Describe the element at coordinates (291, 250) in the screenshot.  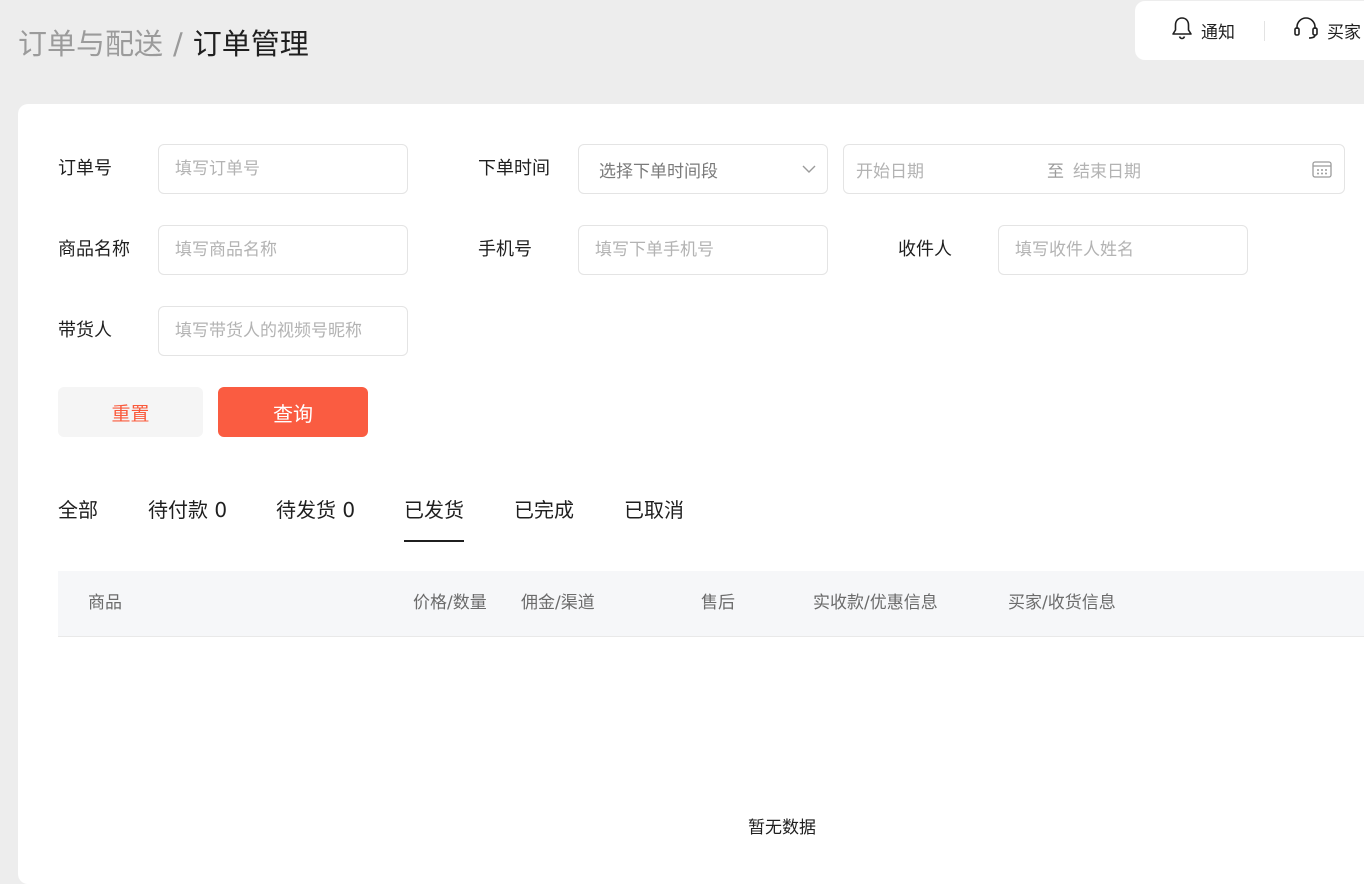
I see `product-name-input` at that location.